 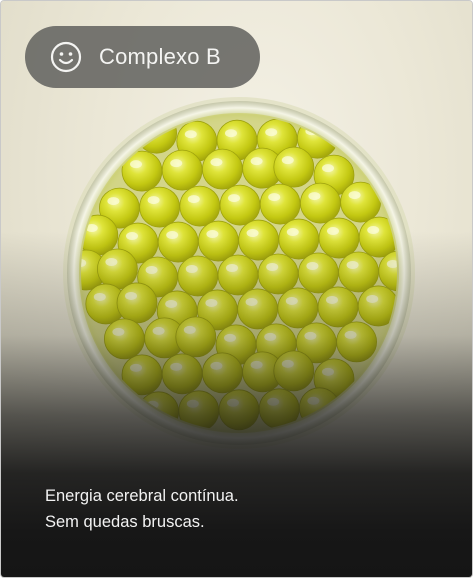 I want to click on product-name: Complexo B, so click(x=160, y=56).